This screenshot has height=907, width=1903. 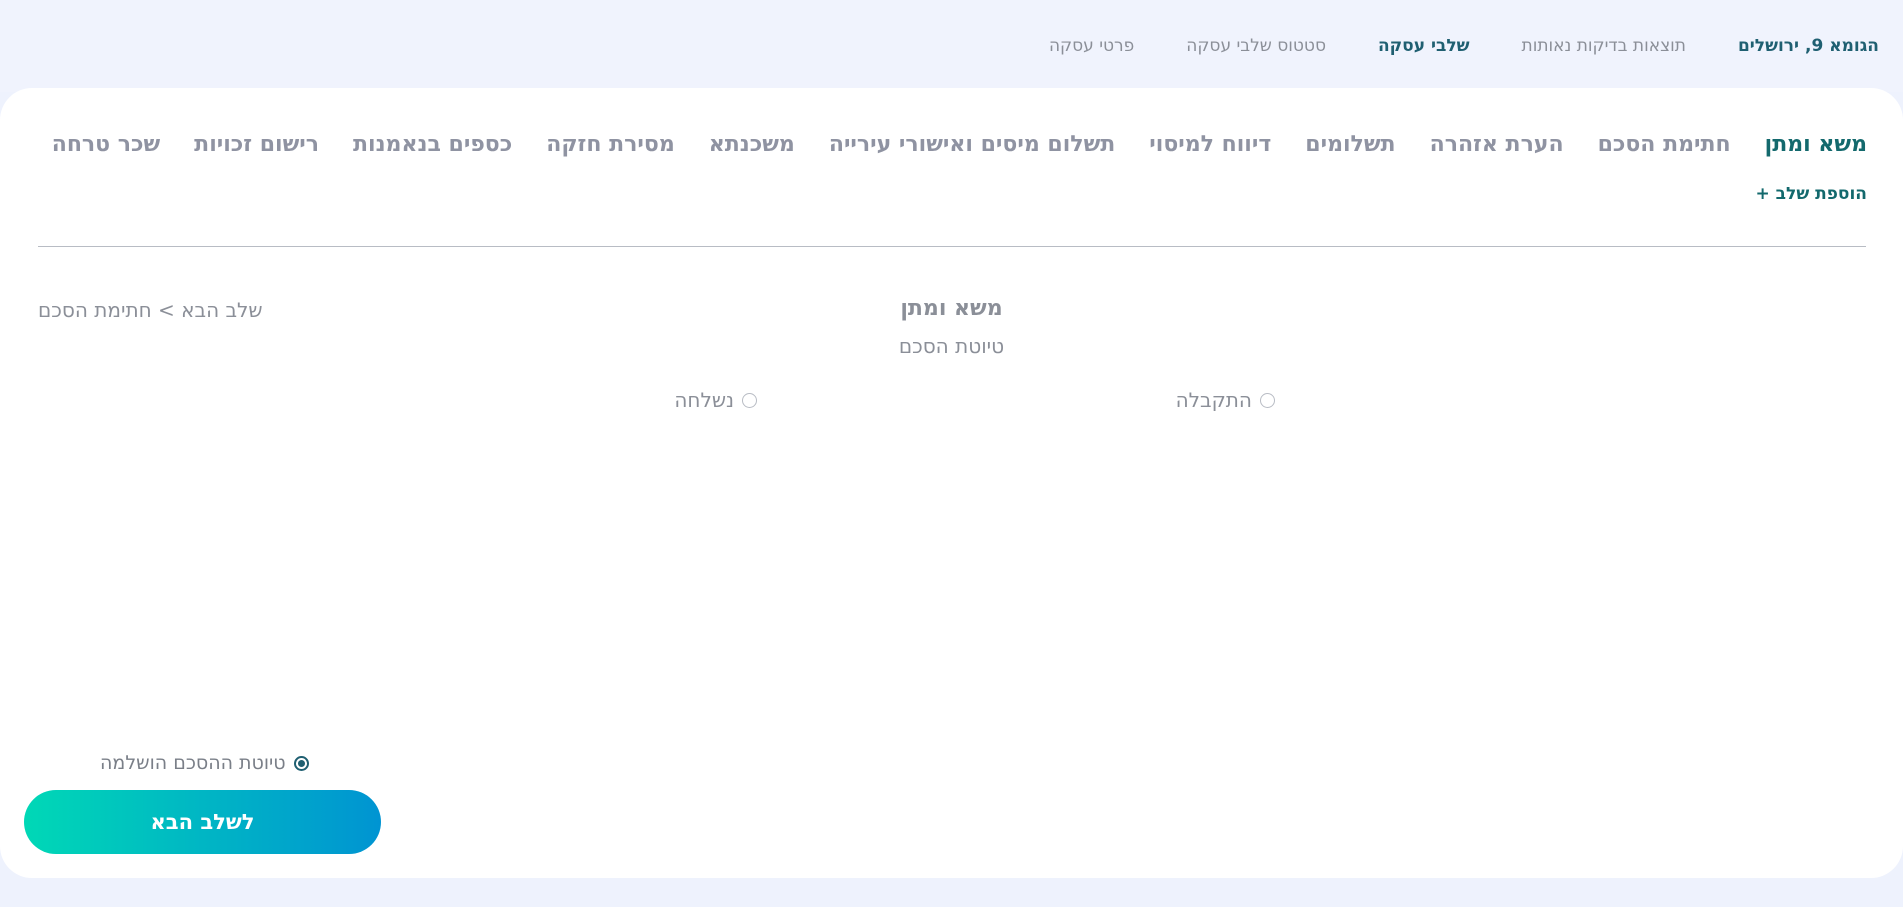 I want to click on option-sent: נשלחה, so click(x=715, y=400).